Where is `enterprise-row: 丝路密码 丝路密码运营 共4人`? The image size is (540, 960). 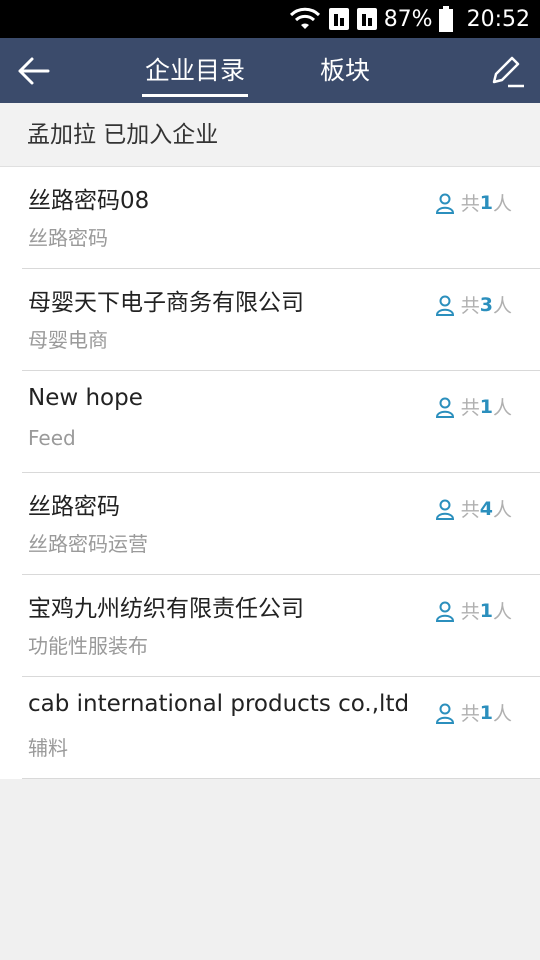
enterprise-row: 丝路密码 丝路密码运营 共4人 is located at coordinates (270, 524).